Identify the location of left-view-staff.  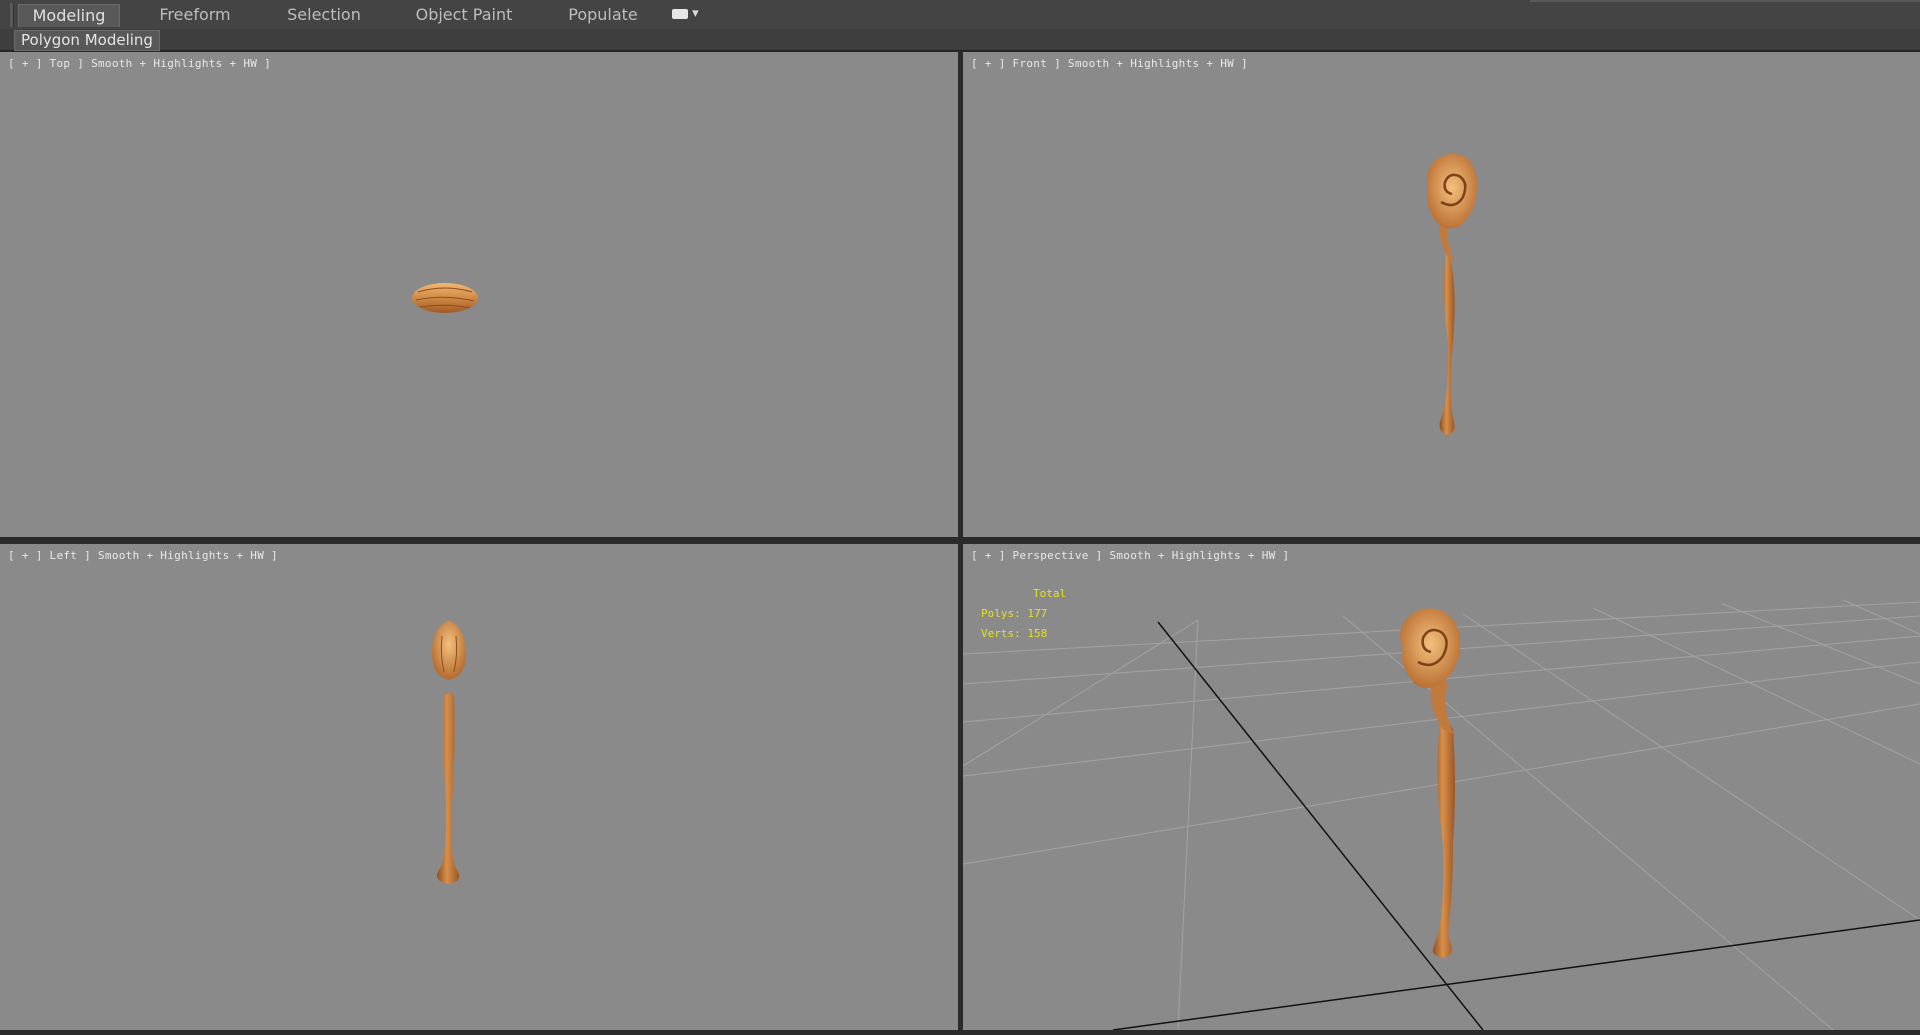
(448, 752).